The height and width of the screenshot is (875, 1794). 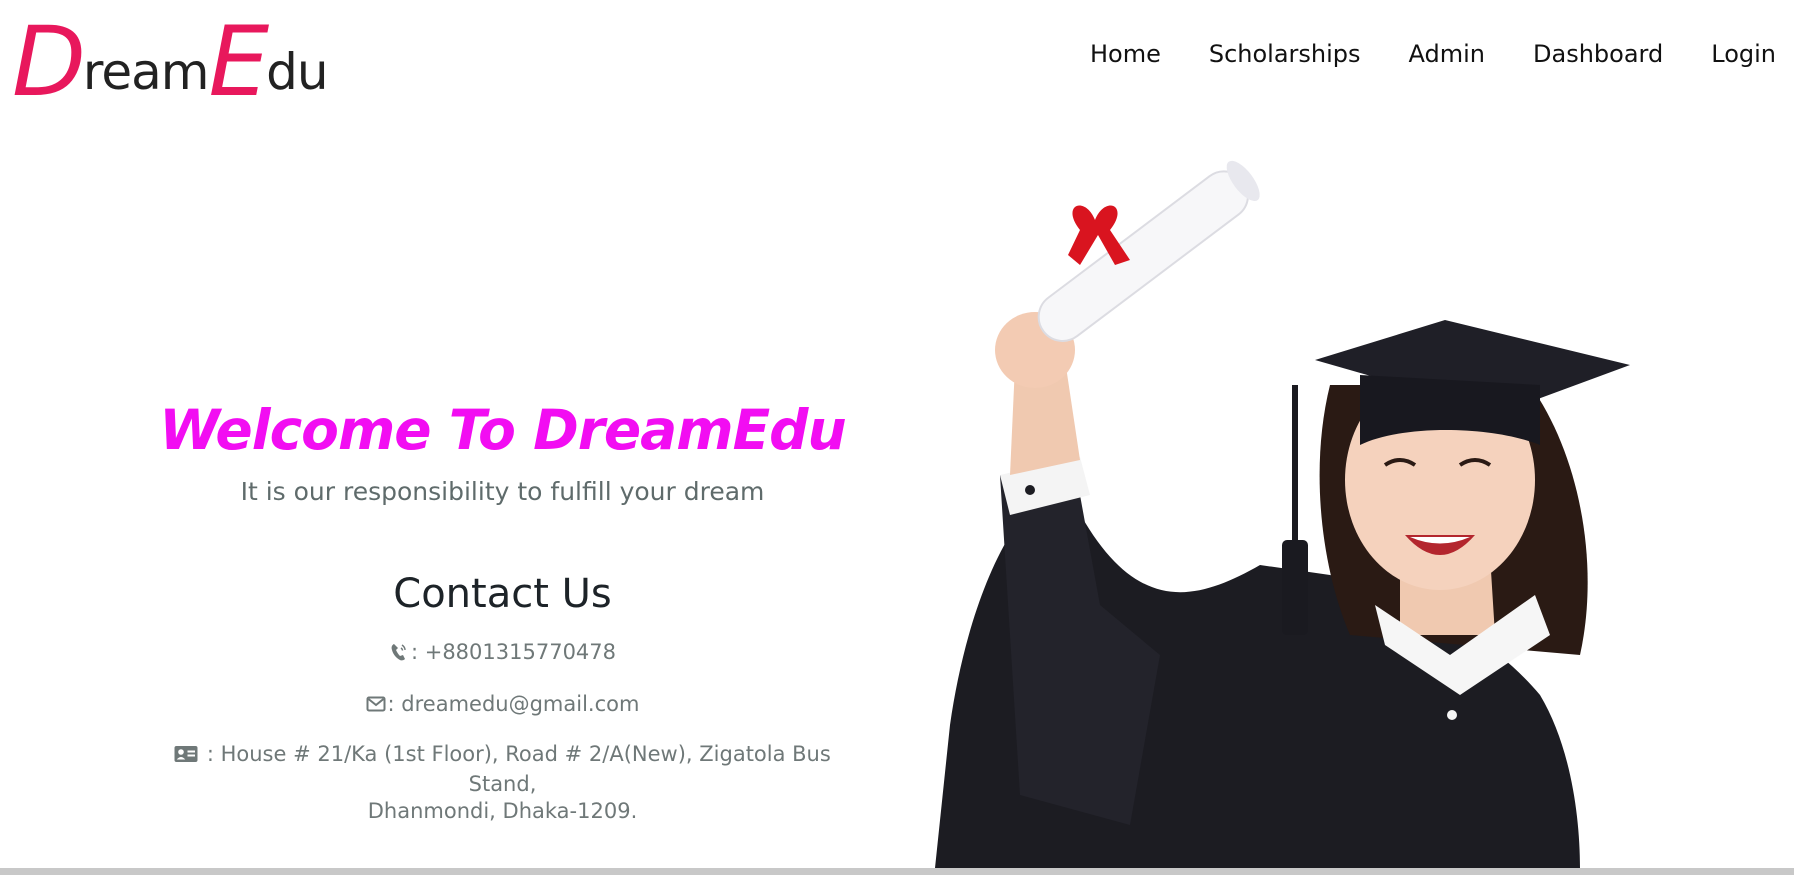 I want to click on nav-login: Login, so click(x=1743, y=54).